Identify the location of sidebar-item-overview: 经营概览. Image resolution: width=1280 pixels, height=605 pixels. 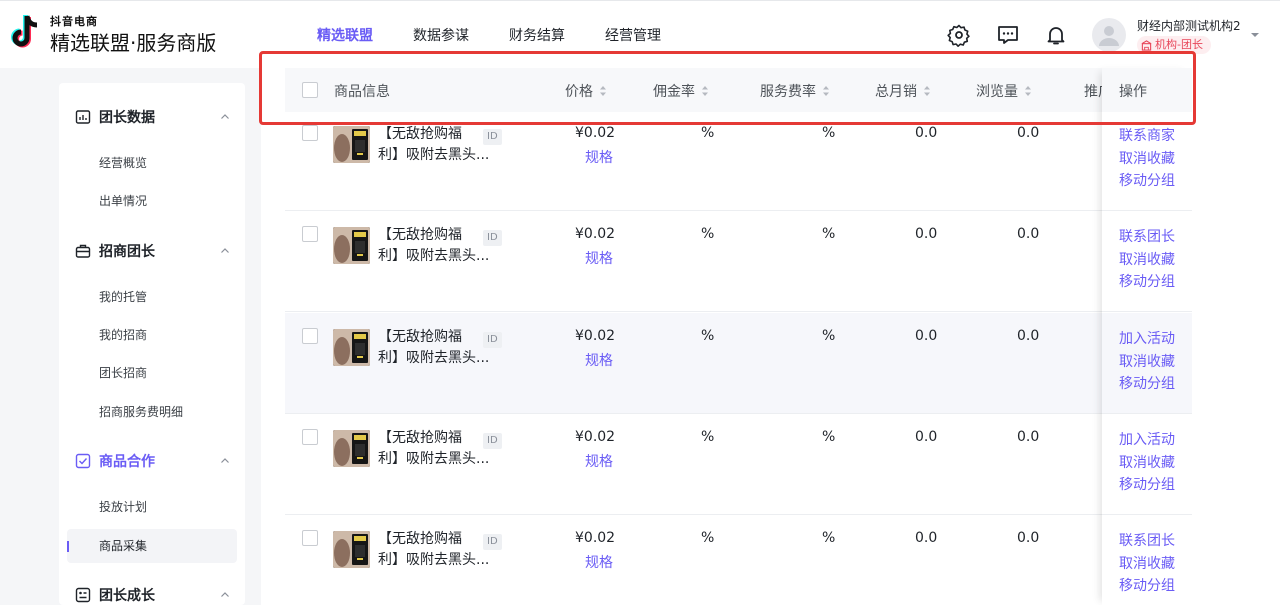
(152, 163).